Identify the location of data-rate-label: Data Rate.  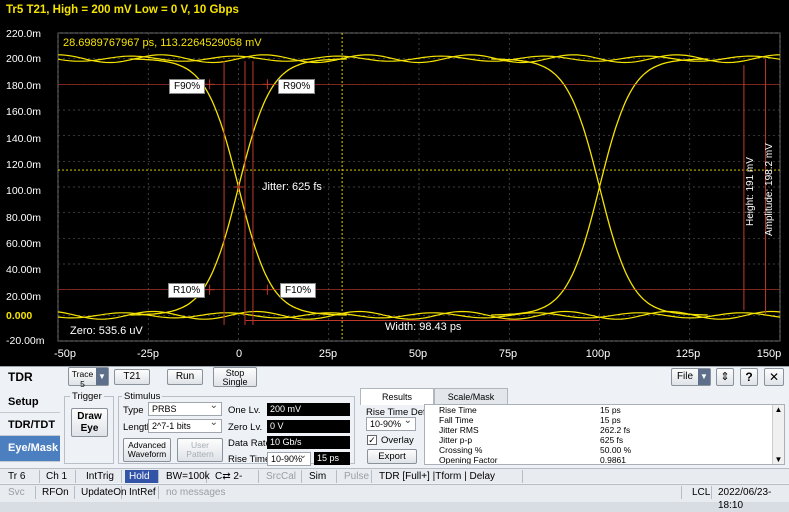
(249, 443).